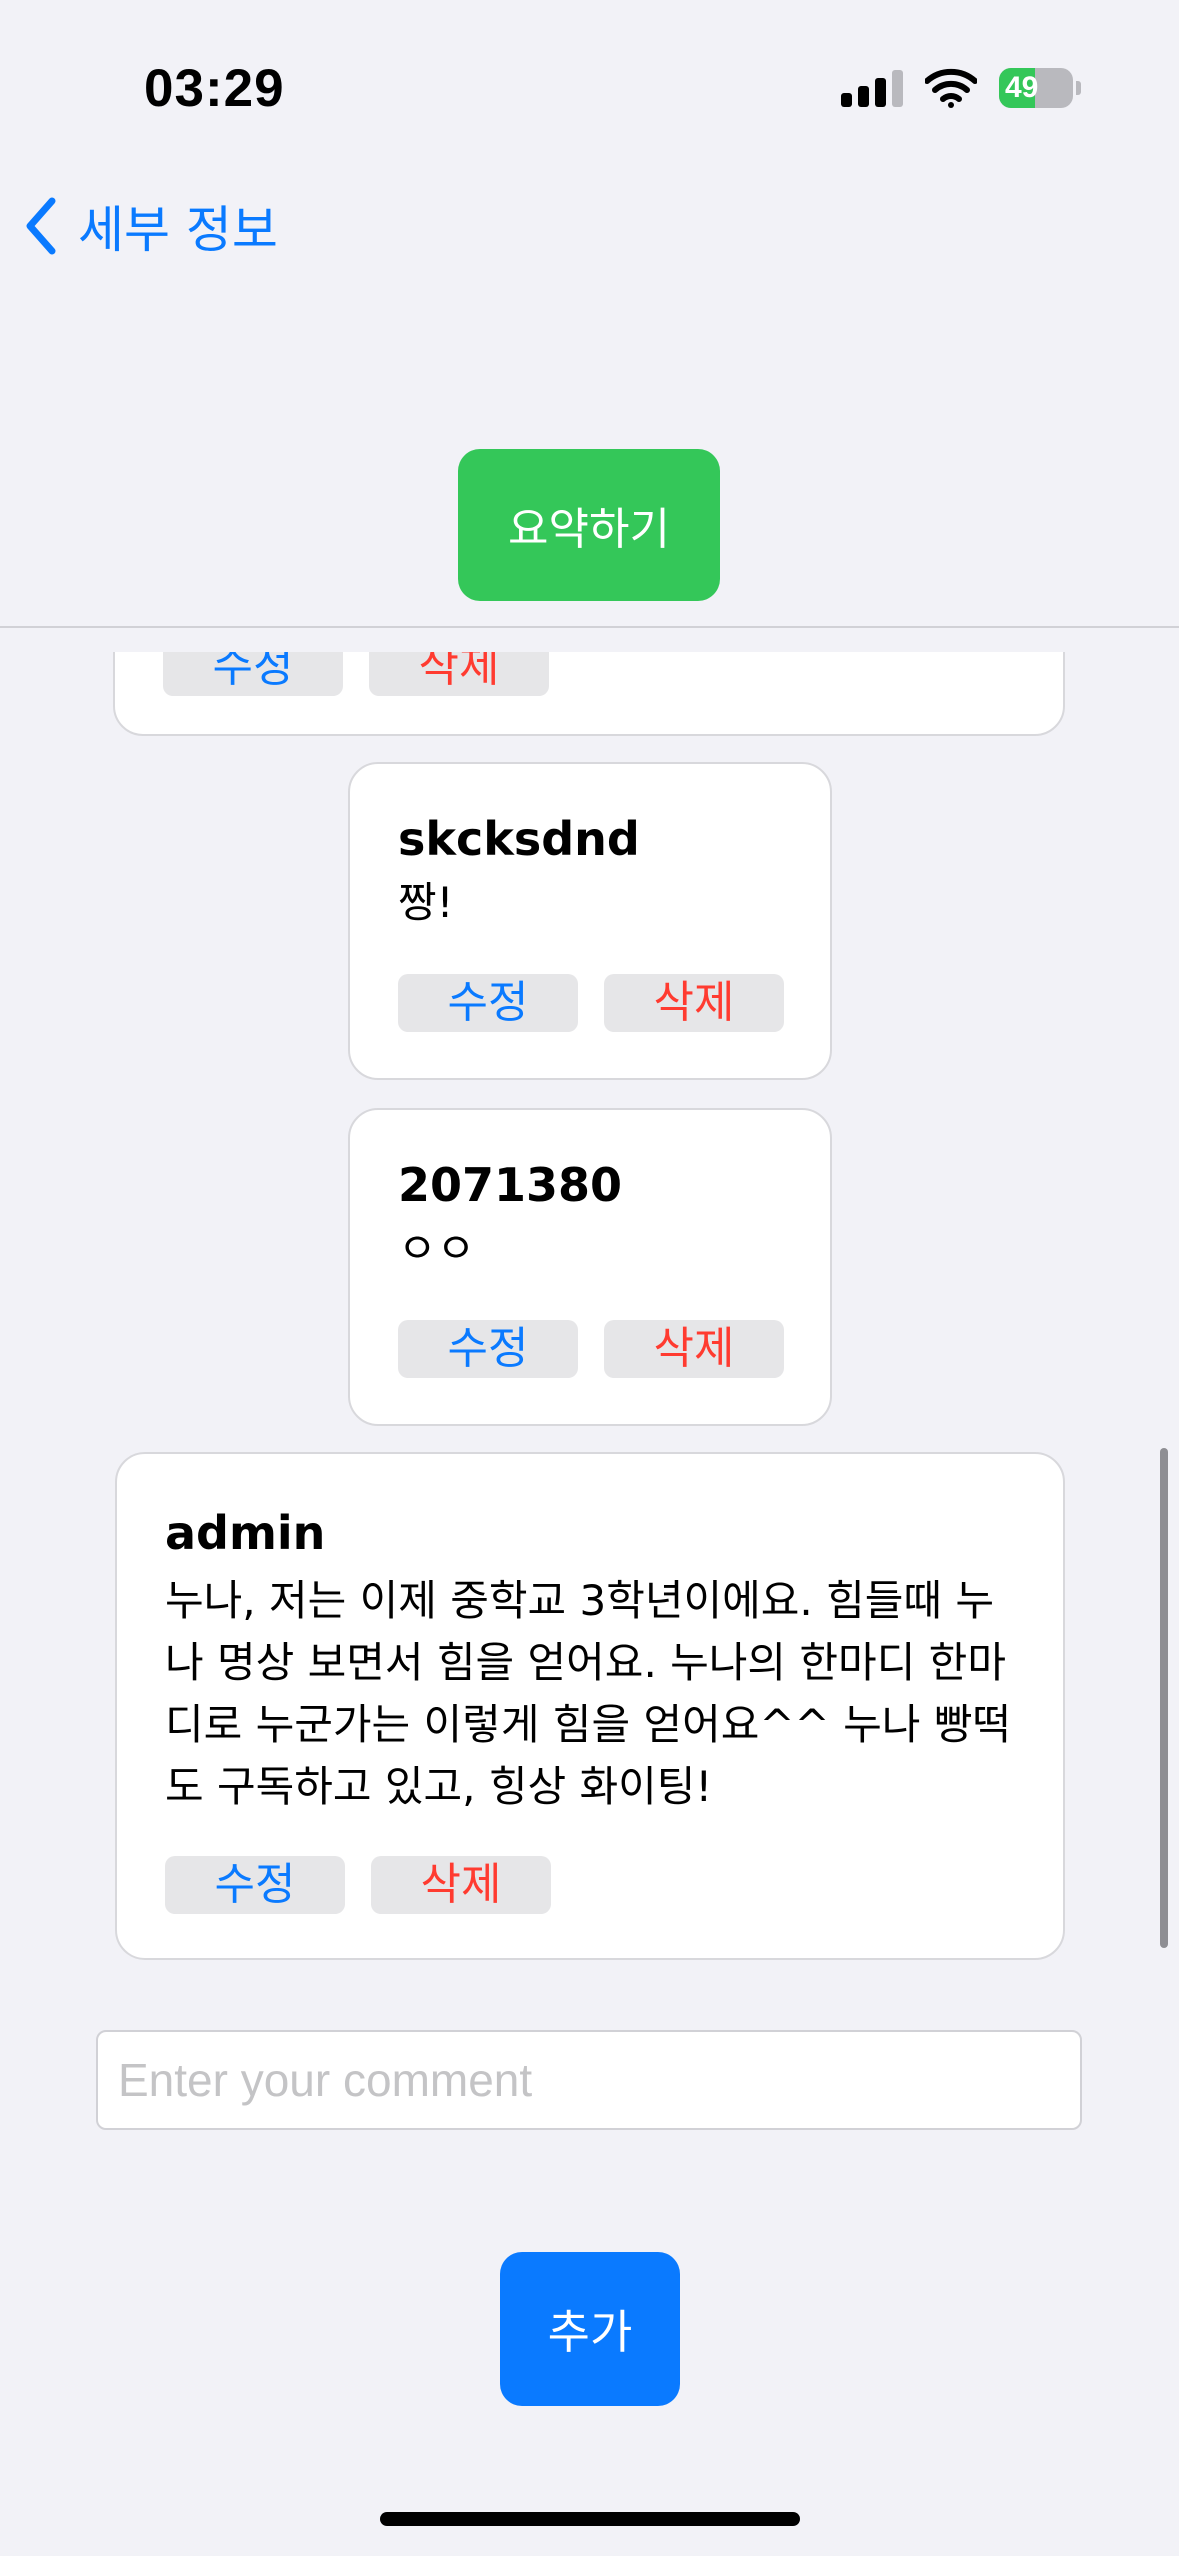 The image size is (1179, 2556). I want to click on chevron-left-icon, so click(41, 226).